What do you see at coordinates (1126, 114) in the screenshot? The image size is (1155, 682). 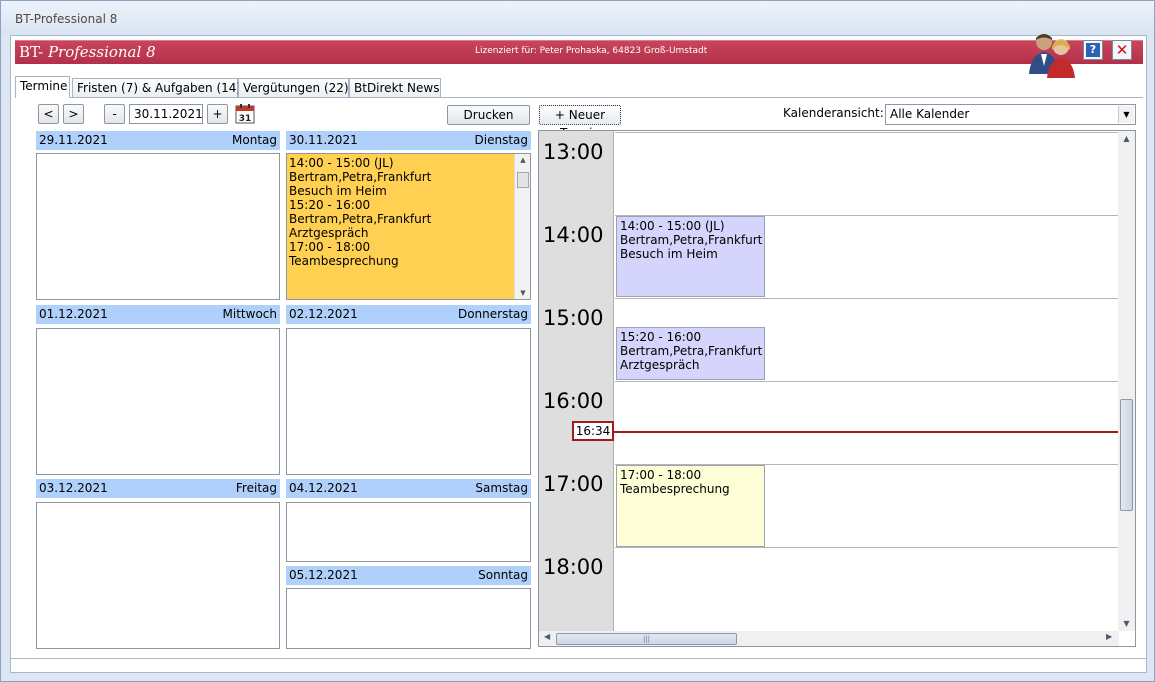 I see `chevron-down-icon: ▼` at bounding box center [1126, 114].